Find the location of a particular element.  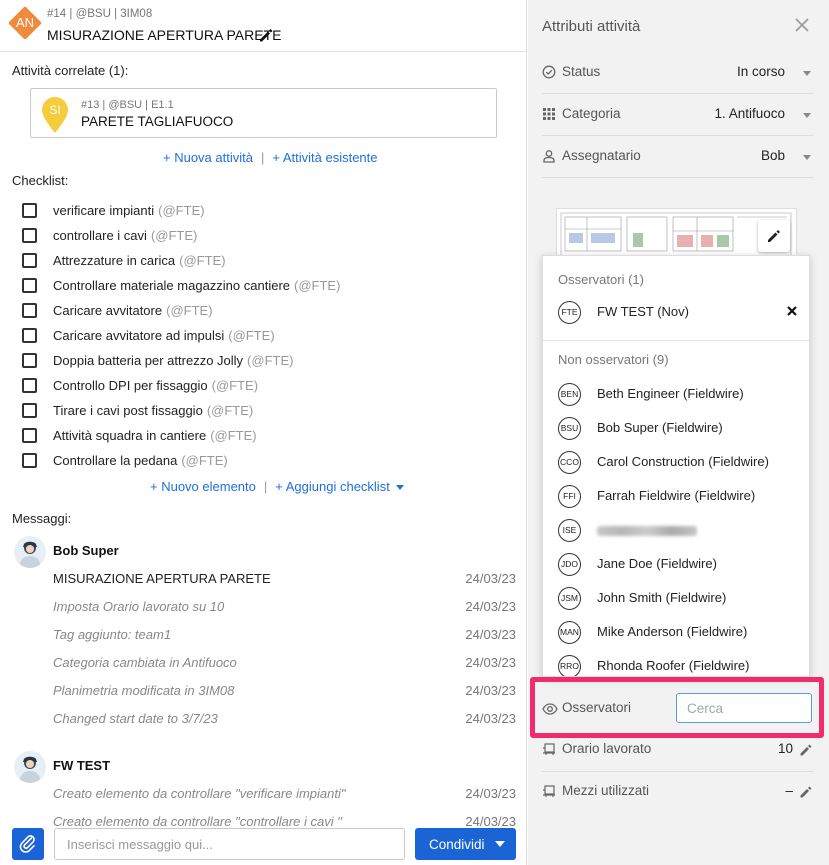

non-observer-item: JSM John Smith (Fieldwire) is located at coordinates (678, 598).